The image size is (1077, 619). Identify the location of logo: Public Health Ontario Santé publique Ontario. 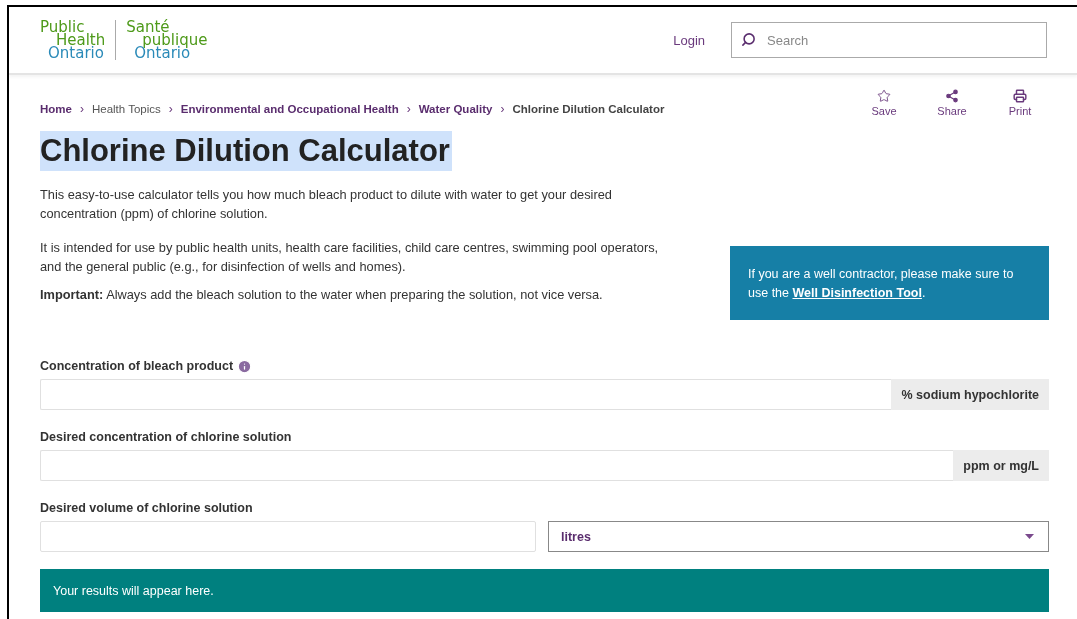
(124, 40).